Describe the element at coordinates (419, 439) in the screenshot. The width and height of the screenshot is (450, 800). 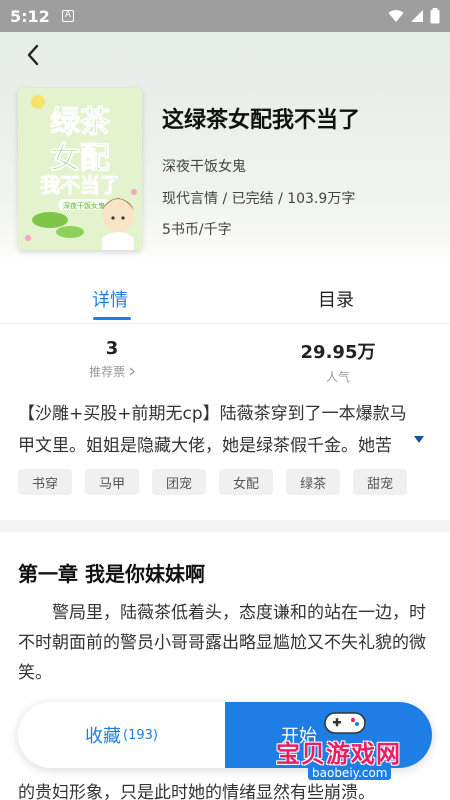
I see `expand-intro-icon` at that location.